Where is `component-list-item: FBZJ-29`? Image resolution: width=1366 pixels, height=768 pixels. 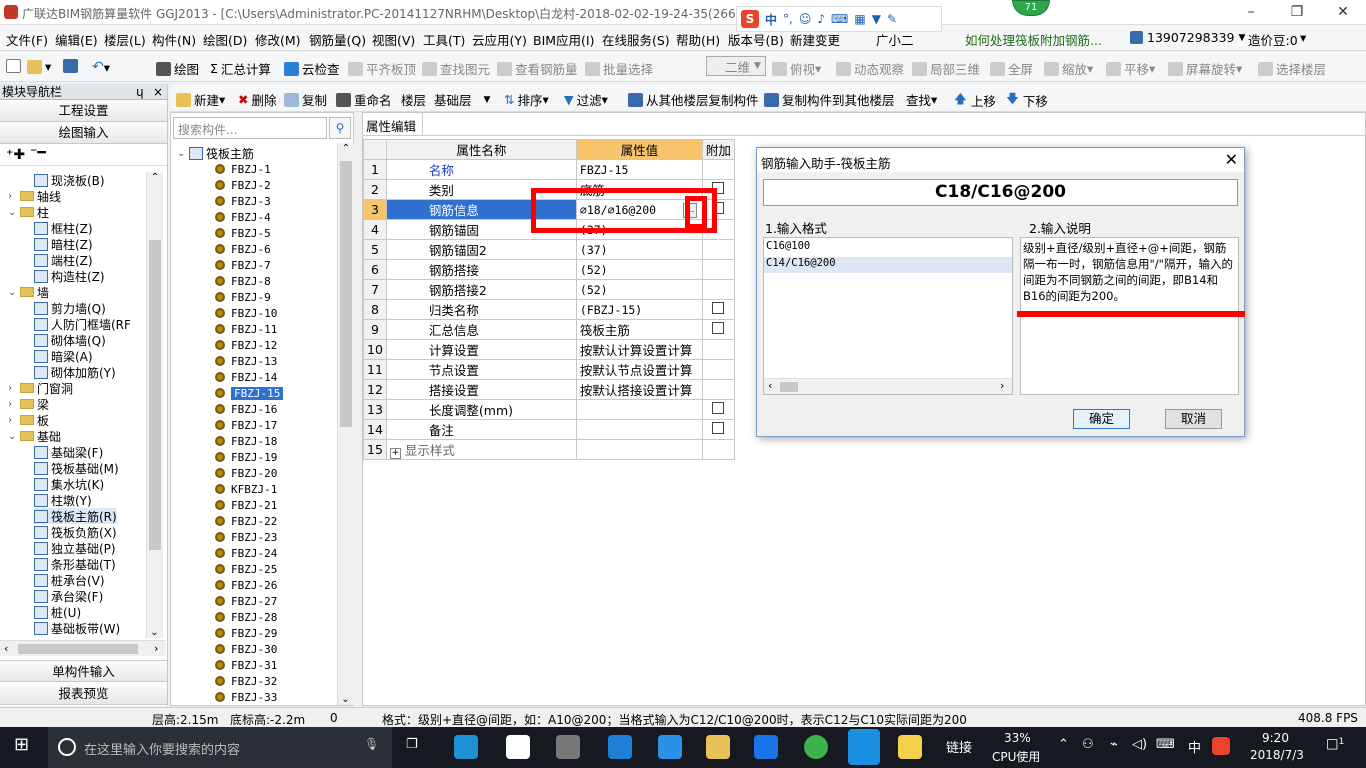 component-list-item: FBZJ-29 is located at coordinates (246, 633).